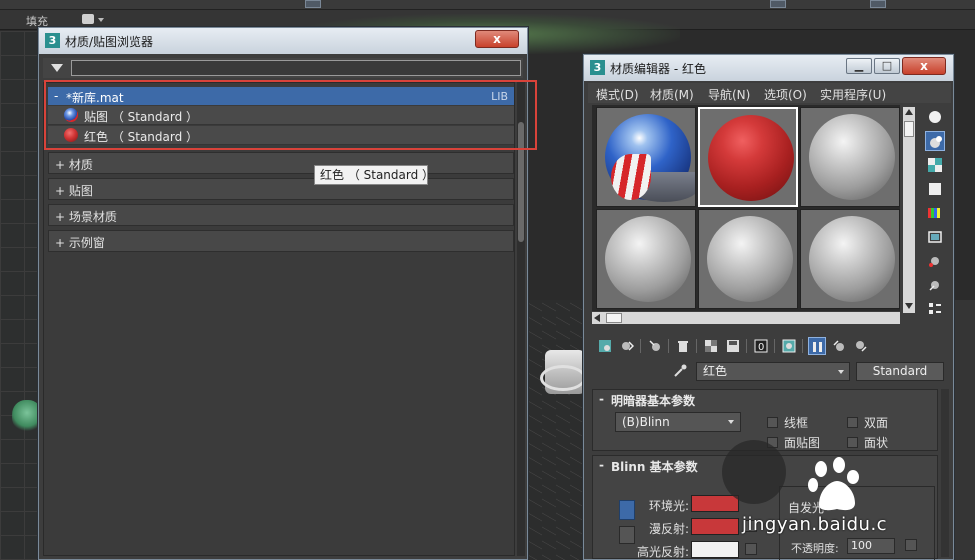 The height and width of the screenshot is (560, 975). What do you see at coordinates (296, 68) in the screenshot?
I see `browser-search-input` at bounding box center [296, 68].